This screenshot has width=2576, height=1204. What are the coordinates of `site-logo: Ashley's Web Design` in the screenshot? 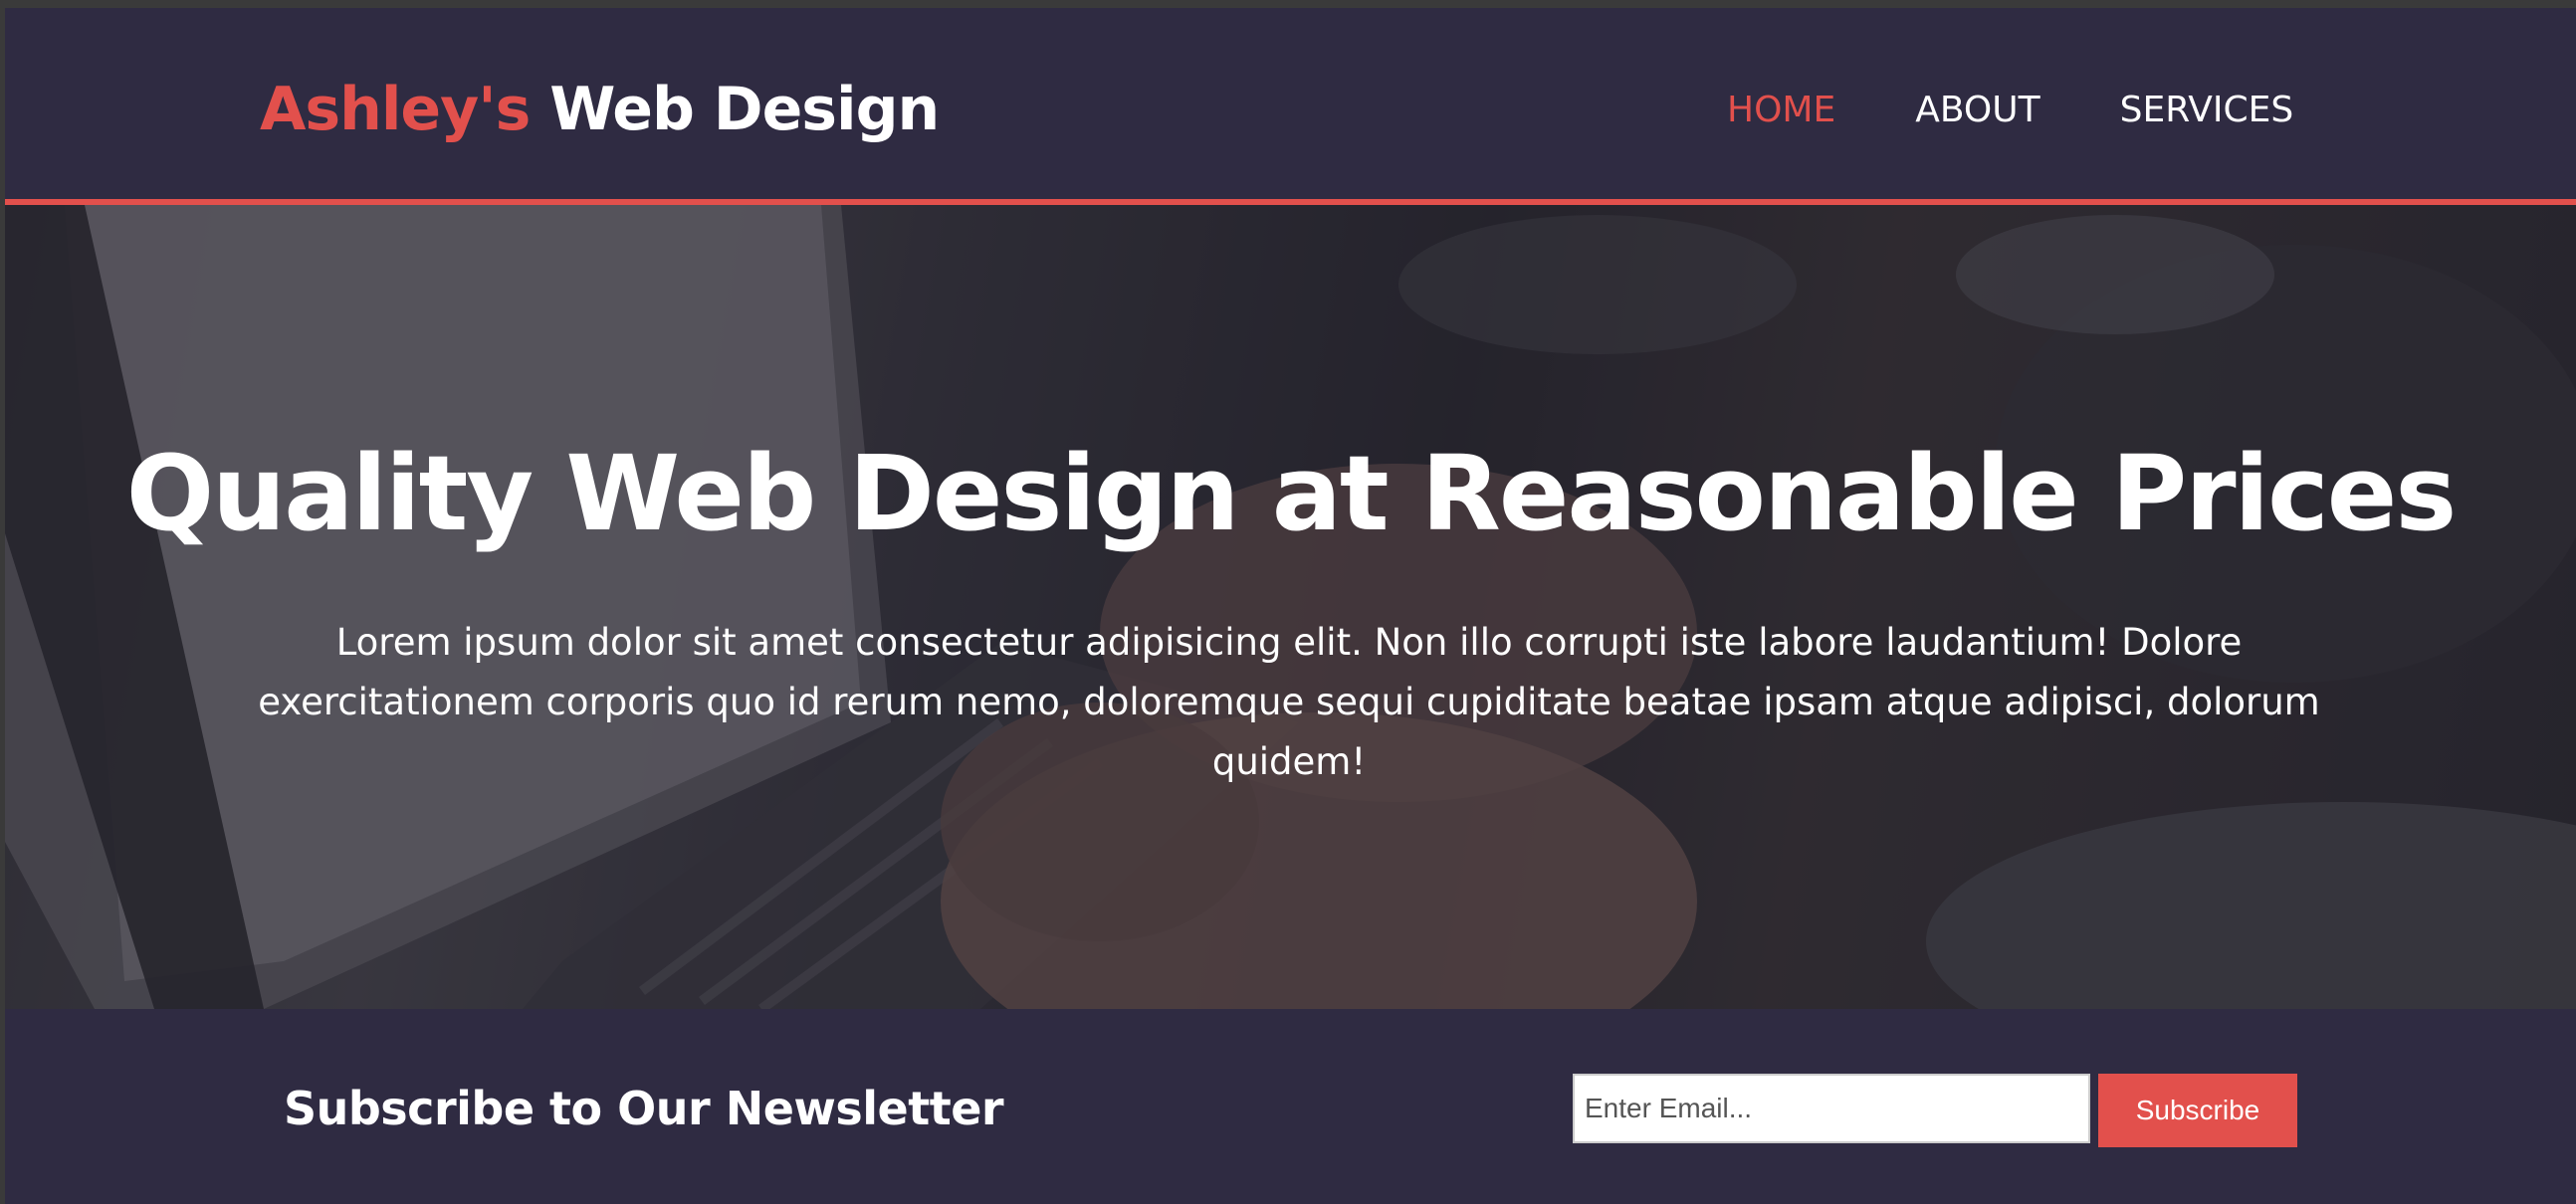 It's located at (600, 110).